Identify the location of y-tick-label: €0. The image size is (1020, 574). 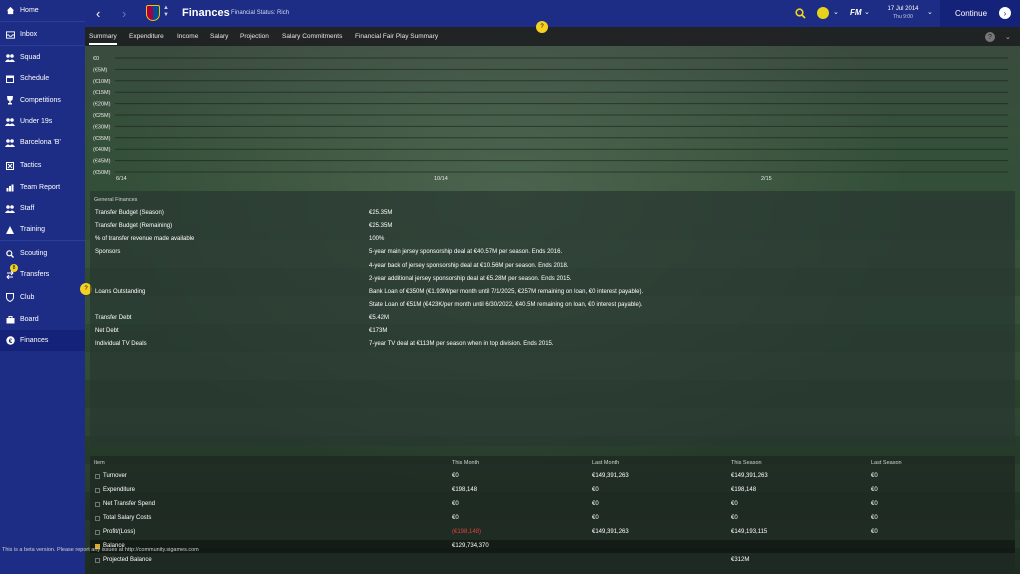
(96, 59).